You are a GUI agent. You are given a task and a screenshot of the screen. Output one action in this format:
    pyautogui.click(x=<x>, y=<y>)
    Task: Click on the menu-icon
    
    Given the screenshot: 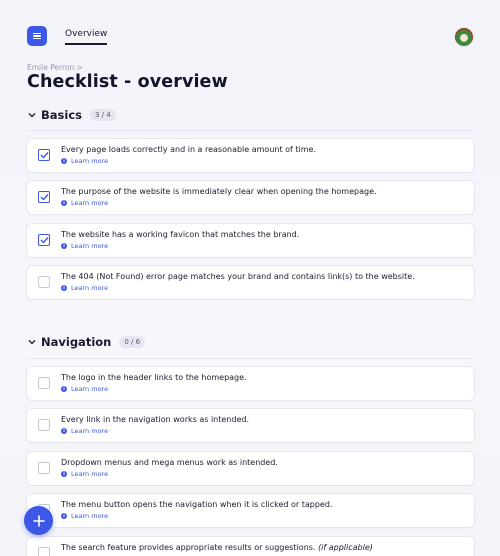 What is the action you would take?
    pyautogui.click(x=37, y=36)
    